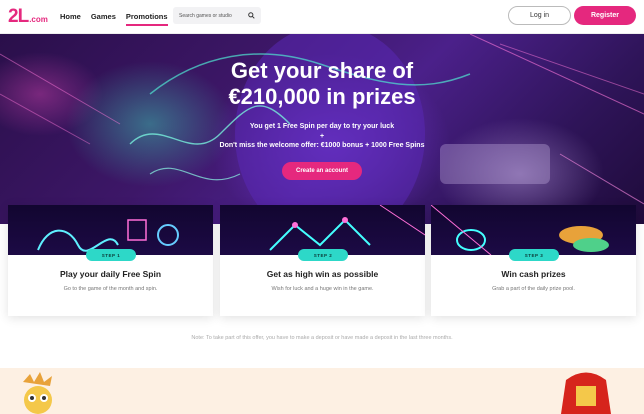 The width and height of the screenshot is (644, 414). I want to click on hero-title-line2: €210,000 in prizes, so click(322, 96).